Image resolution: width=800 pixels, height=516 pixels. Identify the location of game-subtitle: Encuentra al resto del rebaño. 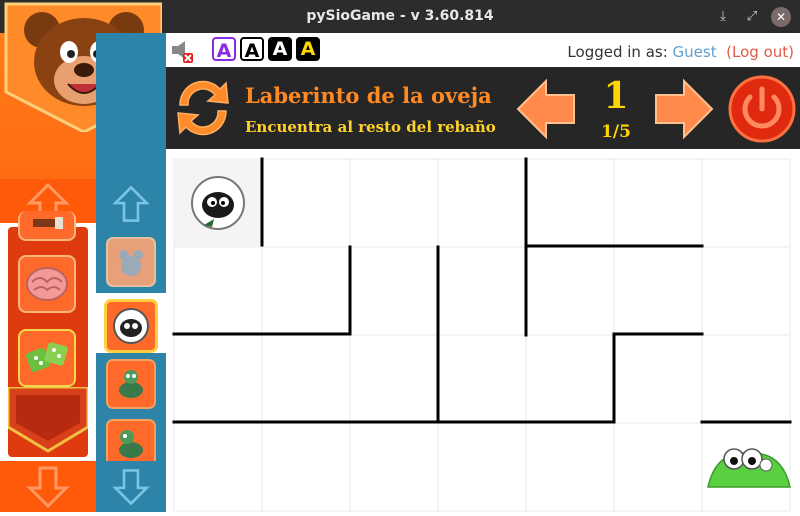
(370, 127).